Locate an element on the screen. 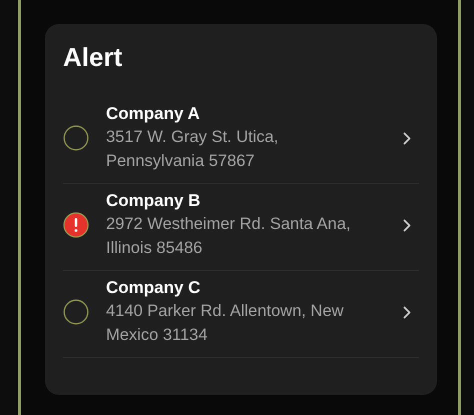 This screenshot has height=415, width=474. company-name: Company A is located at coordinates (153, 114).